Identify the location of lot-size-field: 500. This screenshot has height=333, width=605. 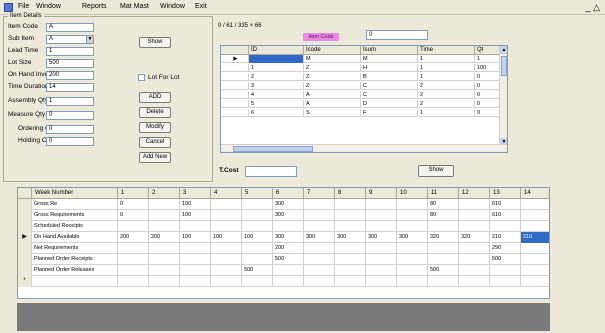
(70, 63).